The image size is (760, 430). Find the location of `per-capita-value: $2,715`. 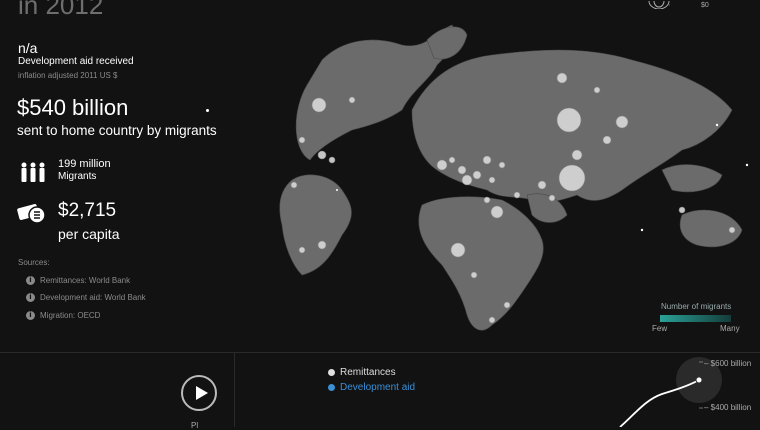

per-capita-value: $2,715 is located at coordinates (87, 210).